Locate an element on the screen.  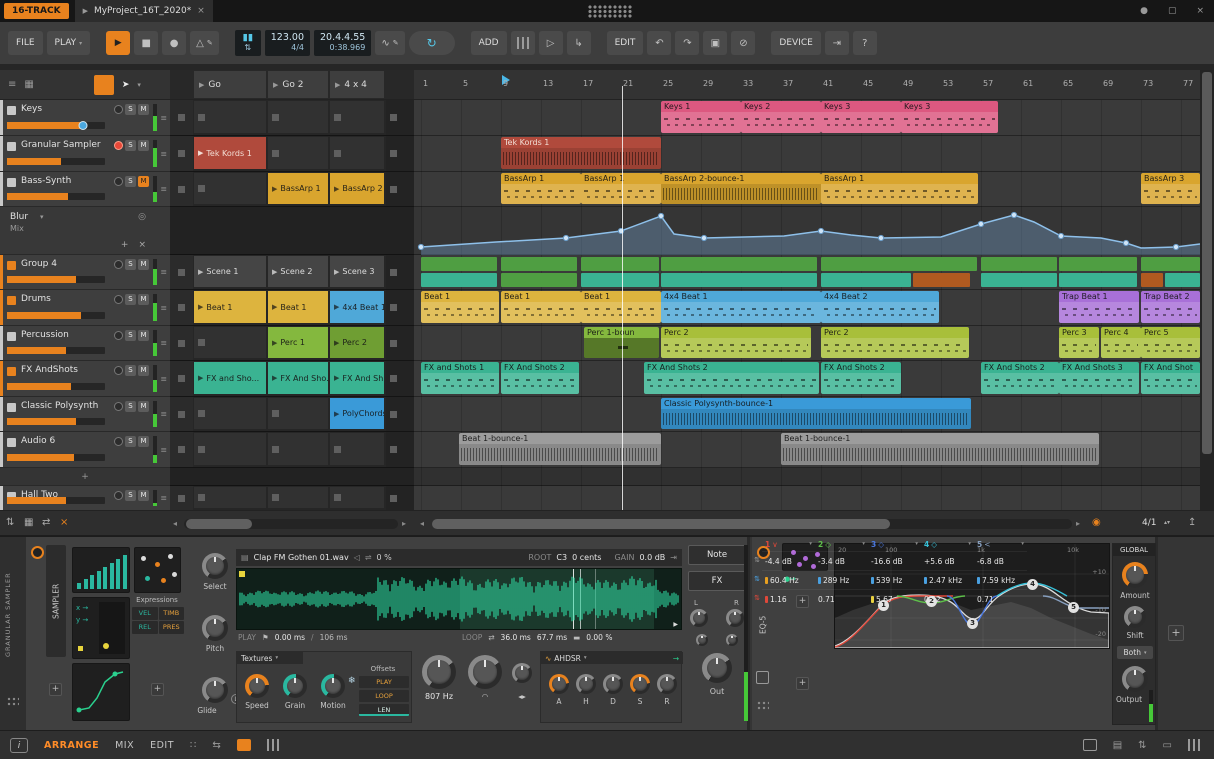
launcher-clip: ▶ Tek Kords 1 is located at coordinates (230, 153).